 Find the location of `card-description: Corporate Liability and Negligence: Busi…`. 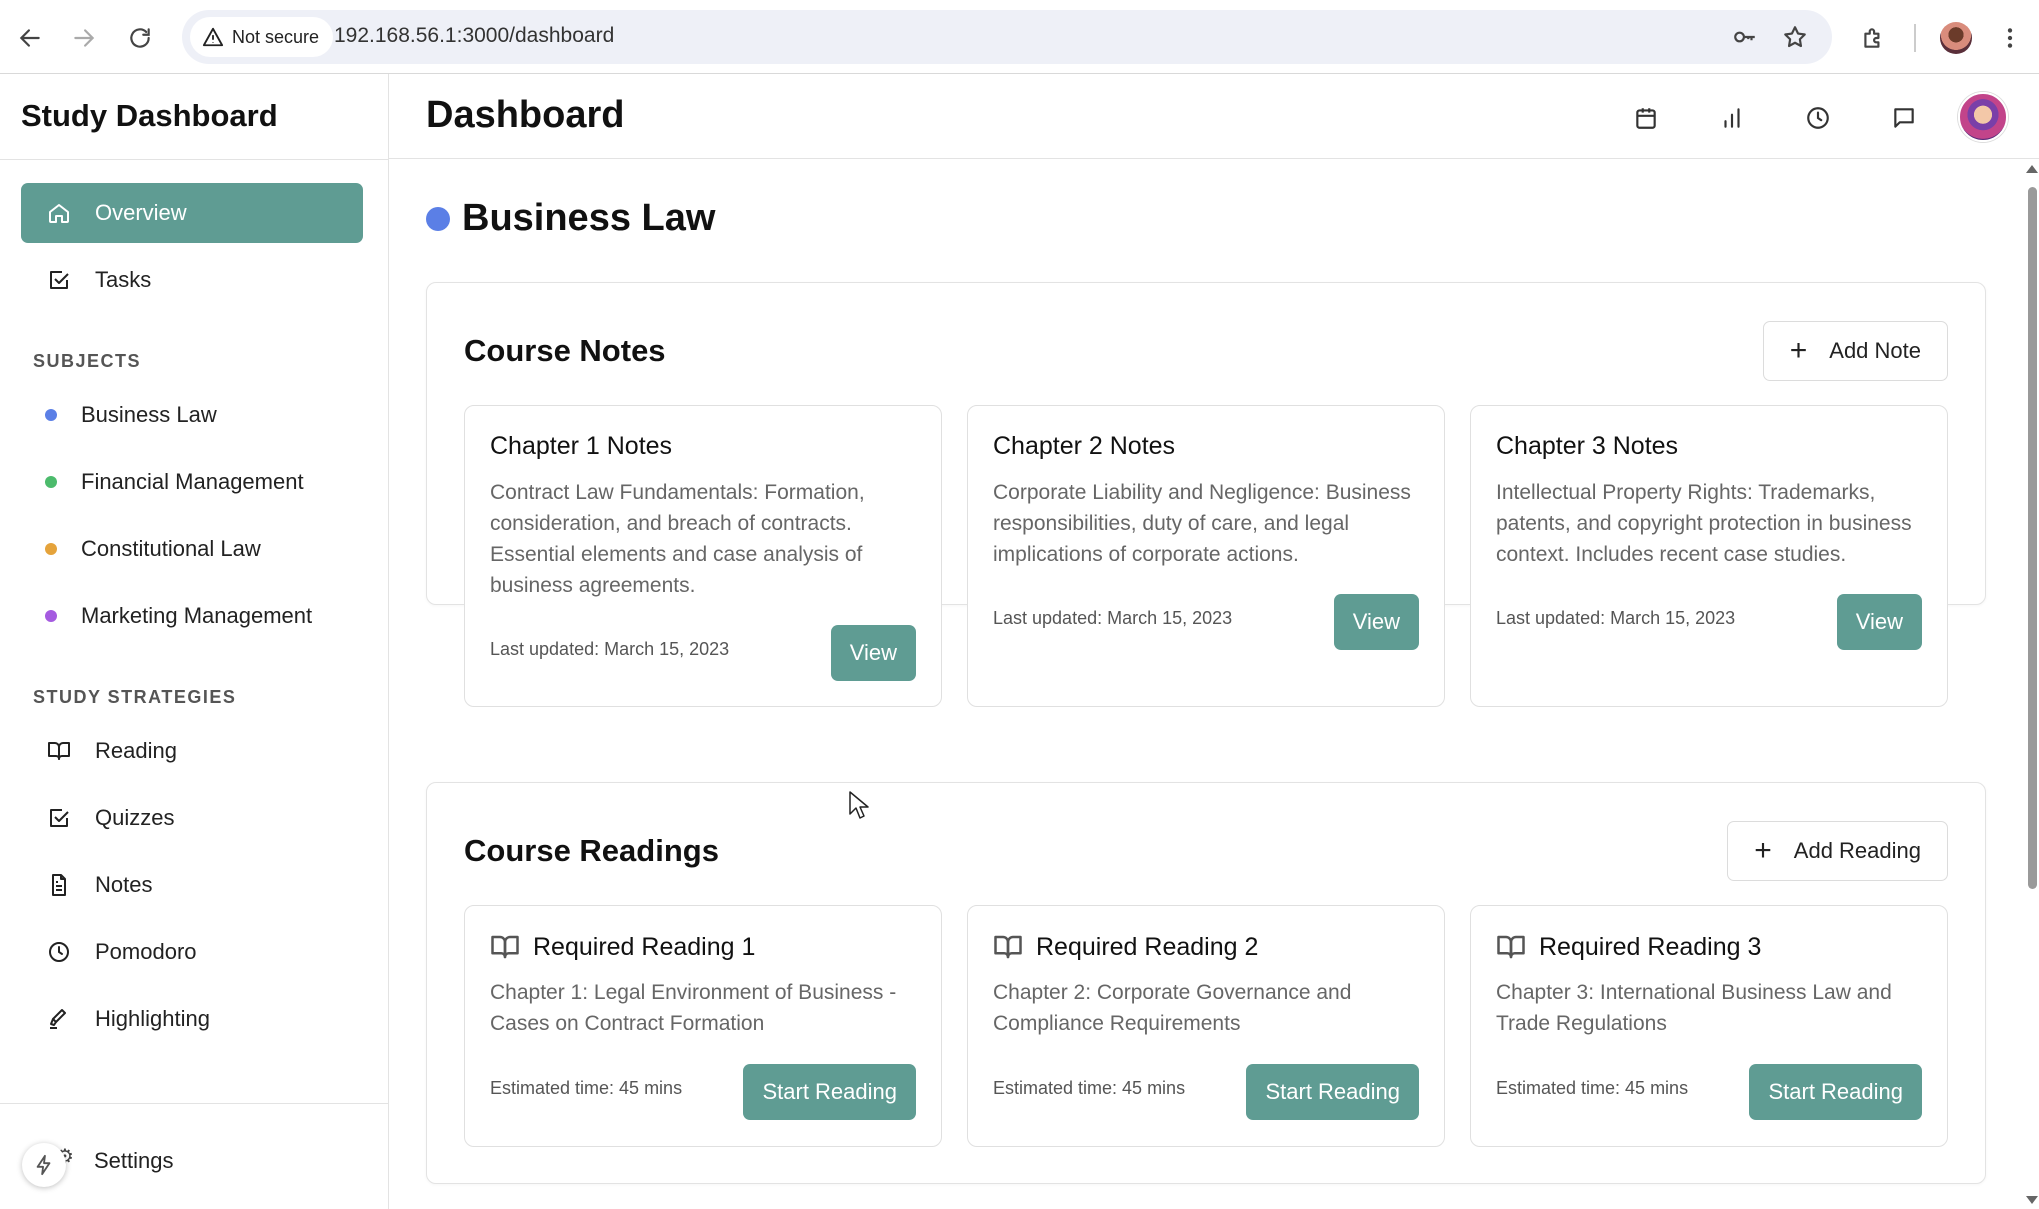

card-description: Corporate Liability and Negligence: Busi… is located at coordinates (1202, 523).